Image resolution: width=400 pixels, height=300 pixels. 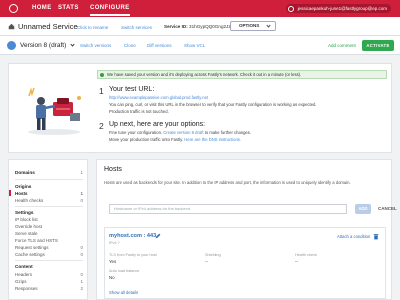 I want to click on rename-link: Click to rename, so click(x=92, y=27).